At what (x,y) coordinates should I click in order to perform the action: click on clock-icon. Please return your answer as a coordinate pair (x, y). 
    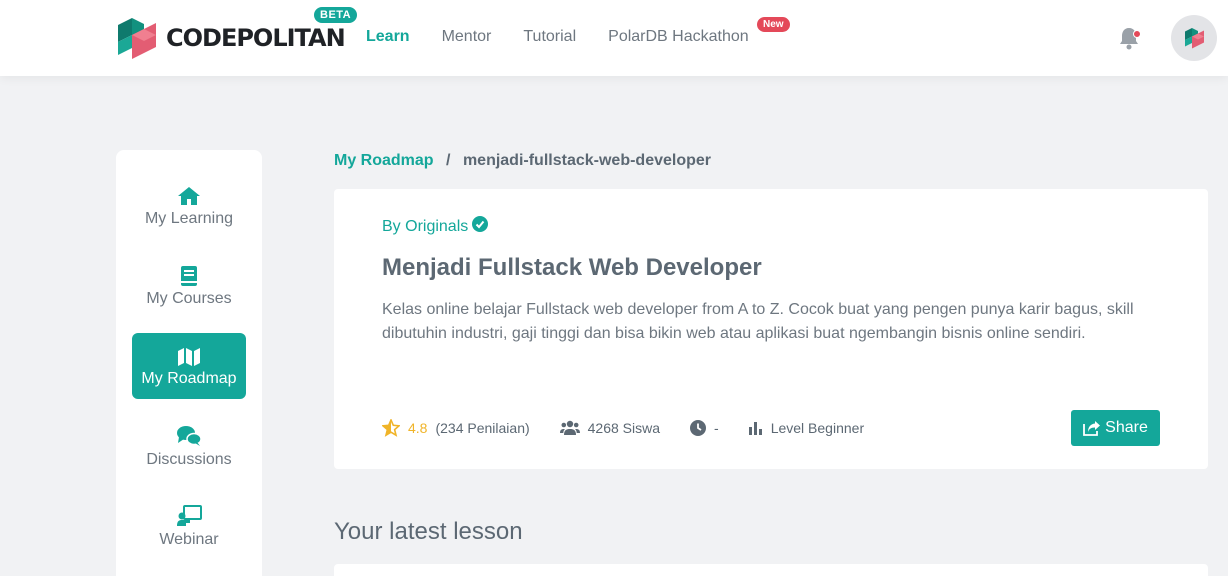
    Looking at the image, I should click on (698, 428).